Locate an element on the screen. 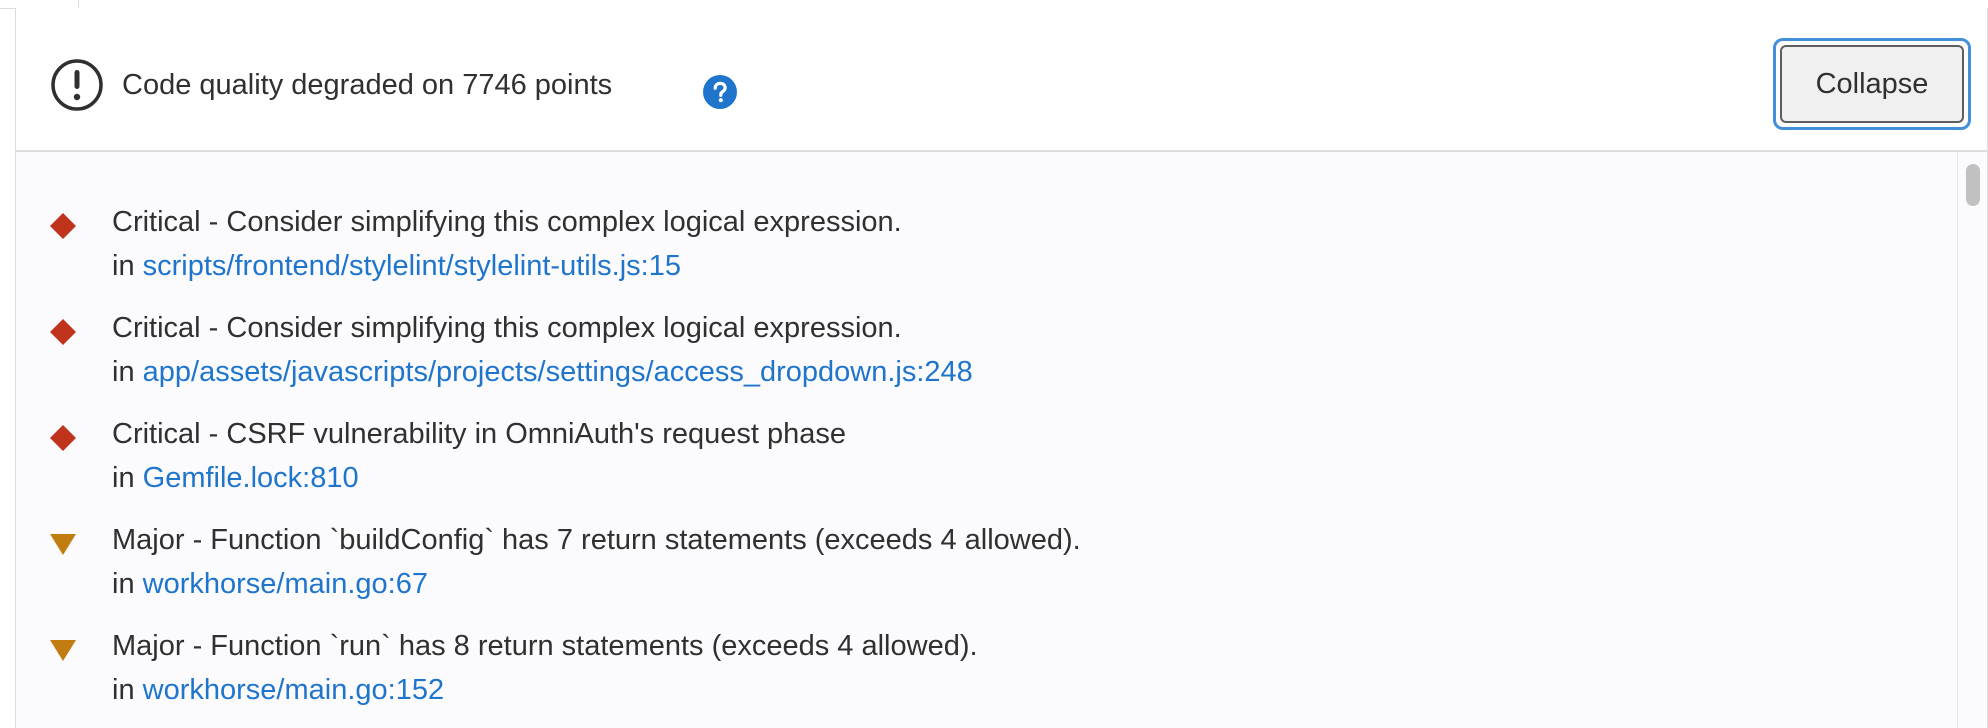 The height and width of the screenshot is (728, 1988). collapse-button-label: Collapse is located at coordinates (1872, 84).